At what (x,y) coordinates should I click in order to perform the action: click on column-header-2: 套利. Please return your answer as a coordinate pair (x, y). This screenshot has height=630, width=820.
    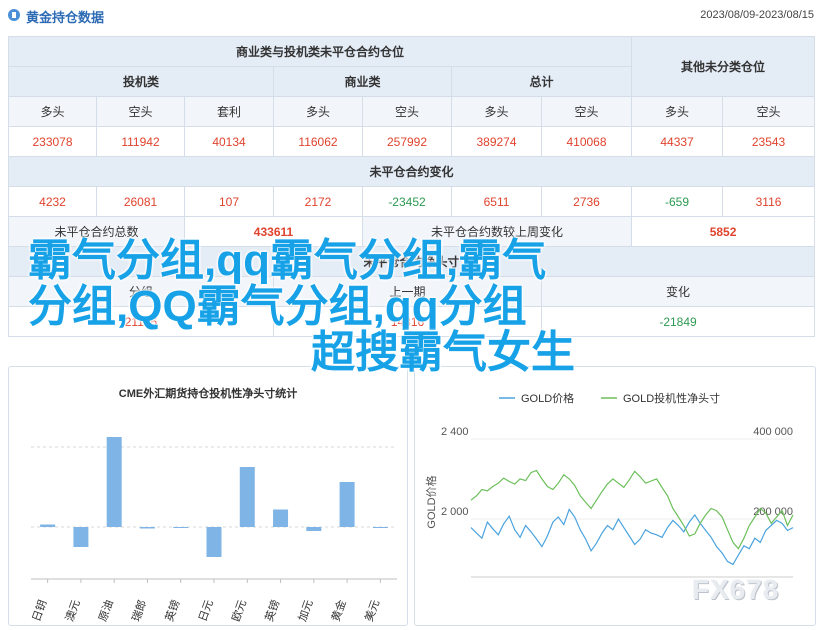
    Looking at the image, I should click on (229, 111).